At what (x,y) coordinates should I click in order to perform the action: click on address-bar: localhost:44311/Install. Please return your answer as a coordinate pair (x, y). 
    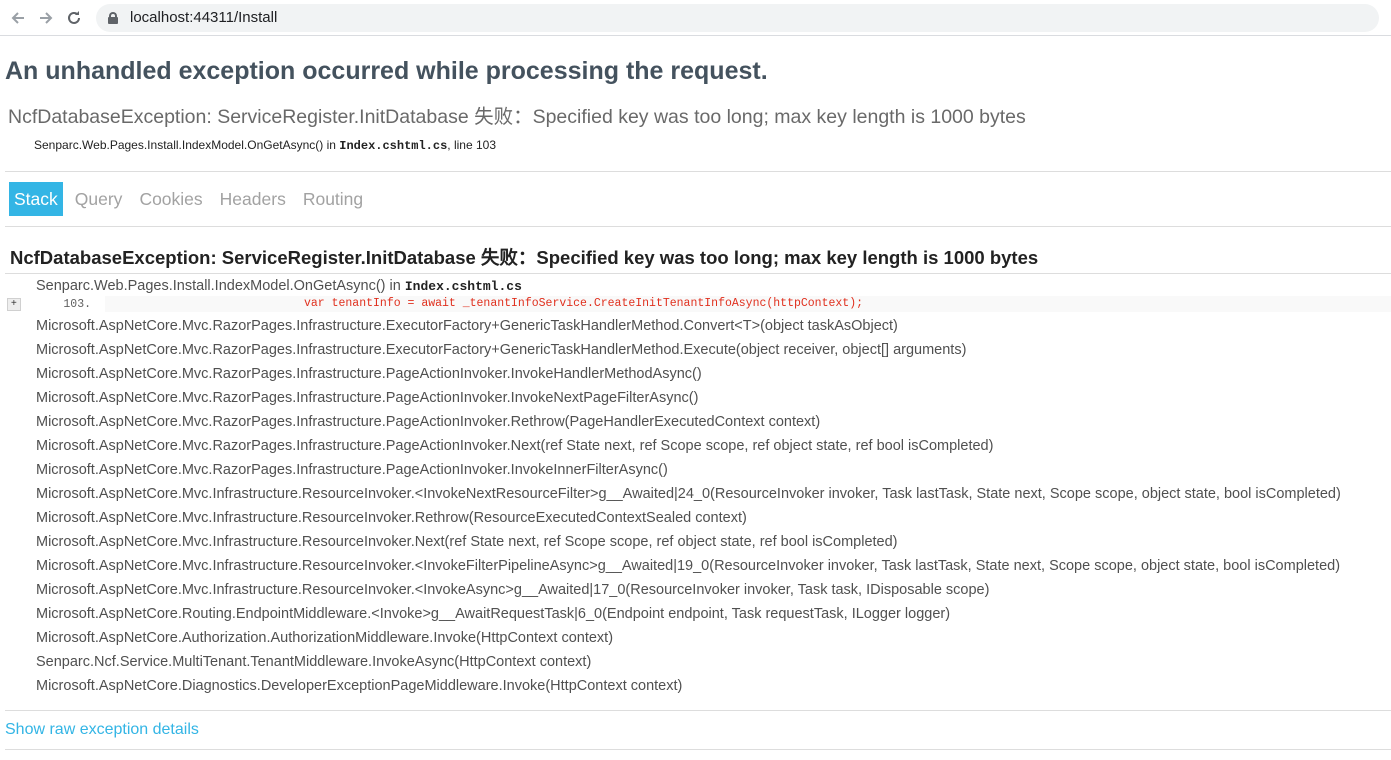
    Looking at the image, I should click on (737, 17).